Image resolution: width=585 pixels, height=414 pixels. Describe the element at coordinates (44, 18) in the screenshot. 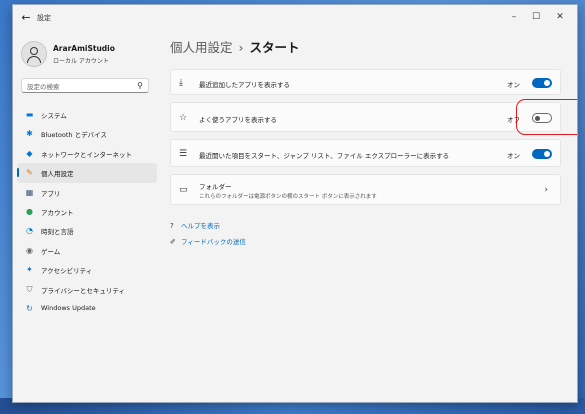

I see `window-title: 設定` at that location.